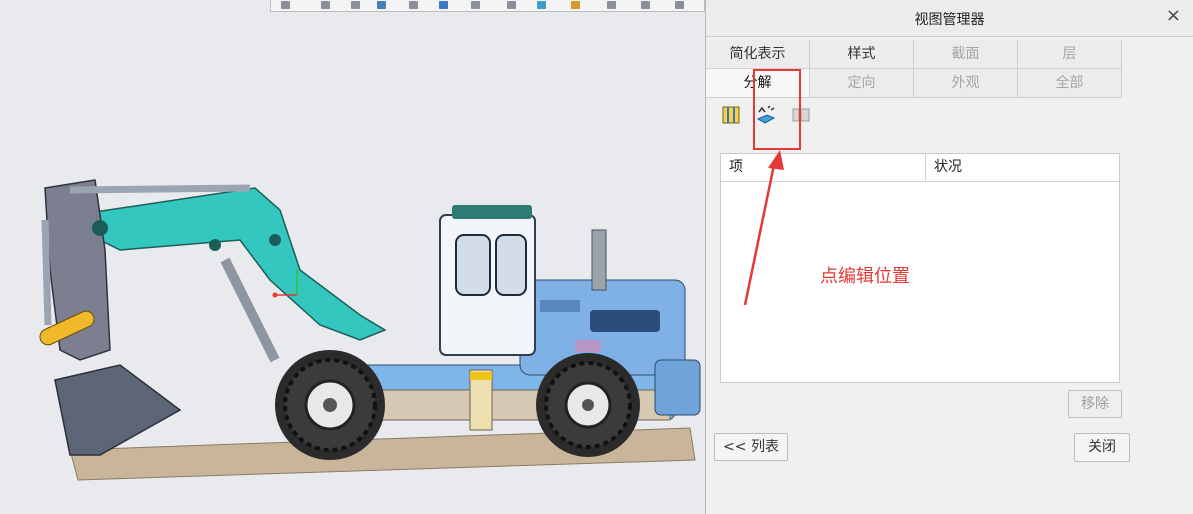  I want to click on list-header: 项 状况, so click(920, 168).